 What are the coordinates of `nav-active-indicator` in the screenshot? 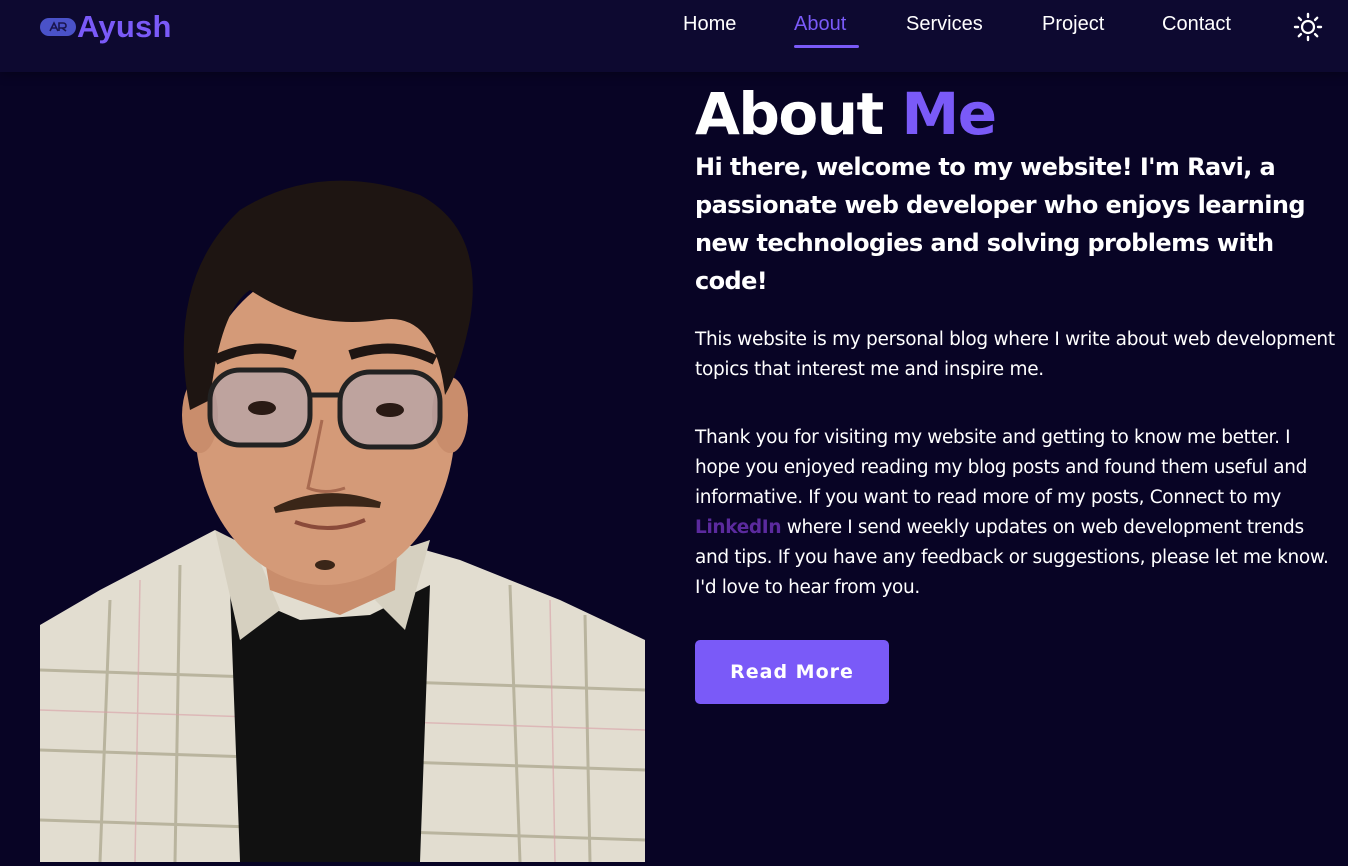 It's located at (826, 46).